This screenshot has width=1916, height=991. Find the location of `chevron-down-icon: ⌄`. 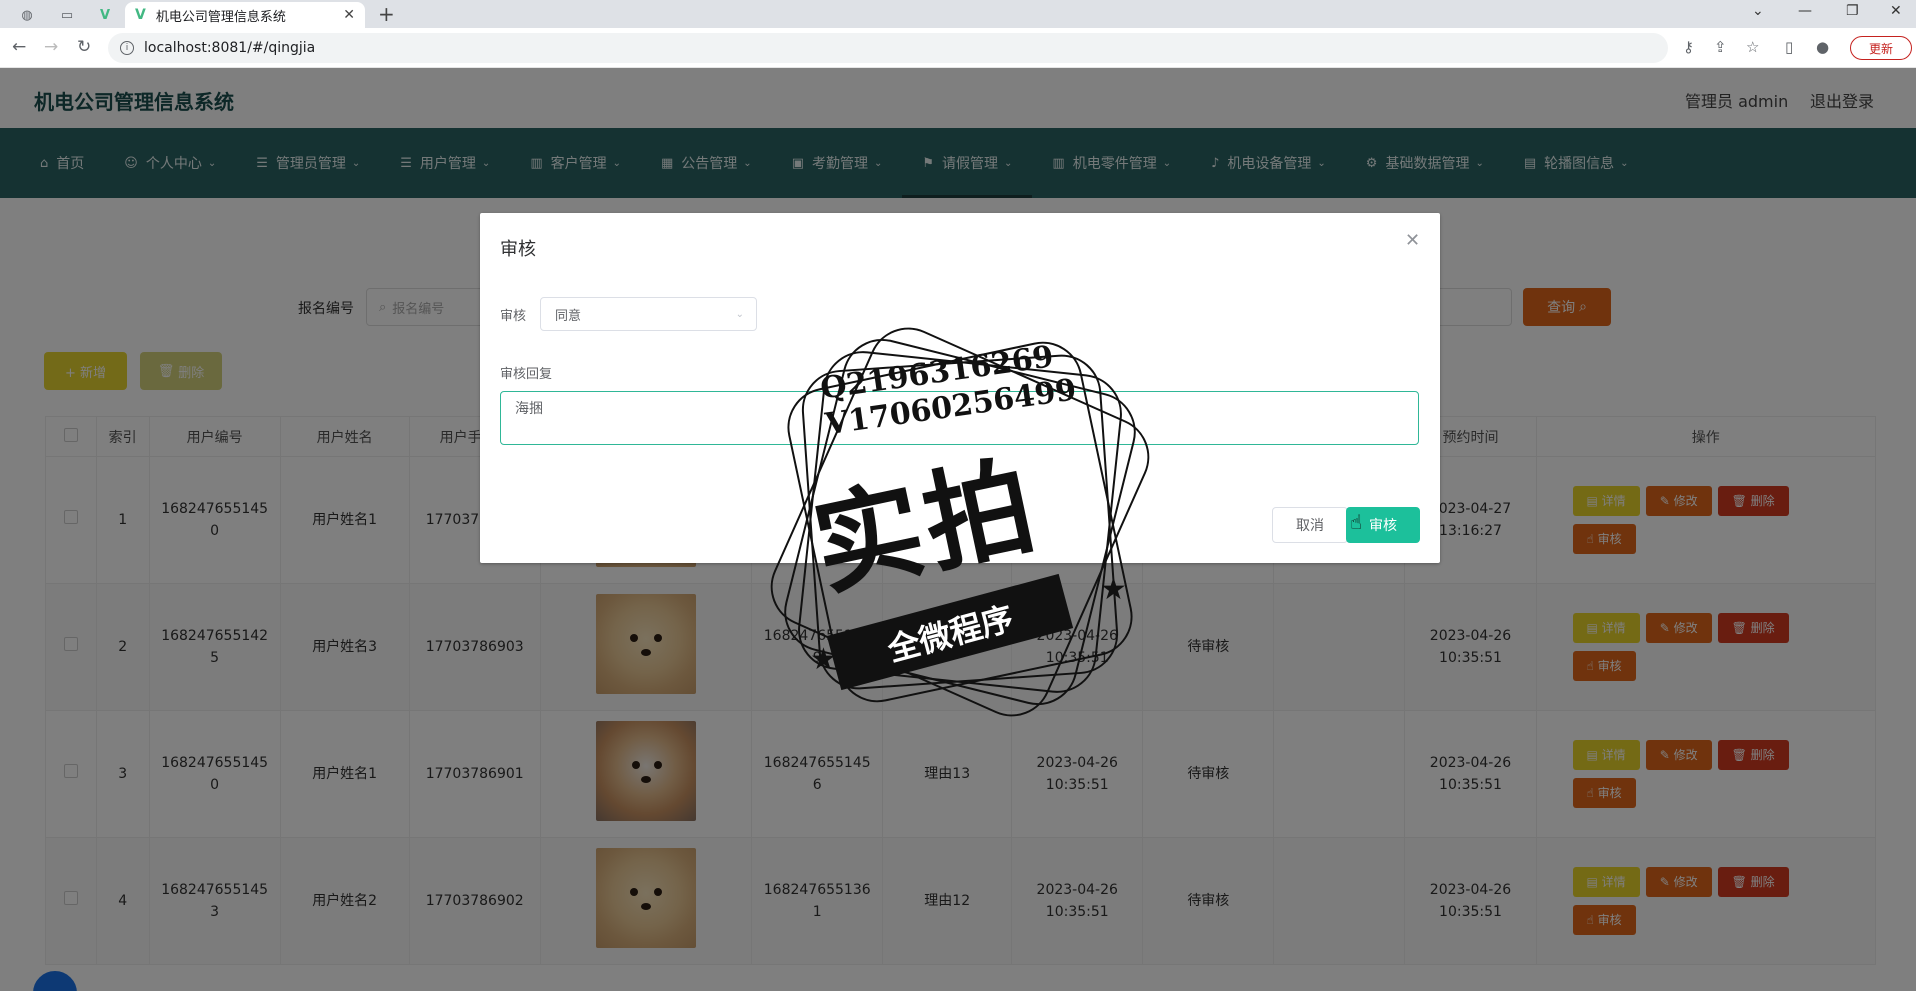

chevron-down-icon: ⌄ is located at coordinates (1758, 11).